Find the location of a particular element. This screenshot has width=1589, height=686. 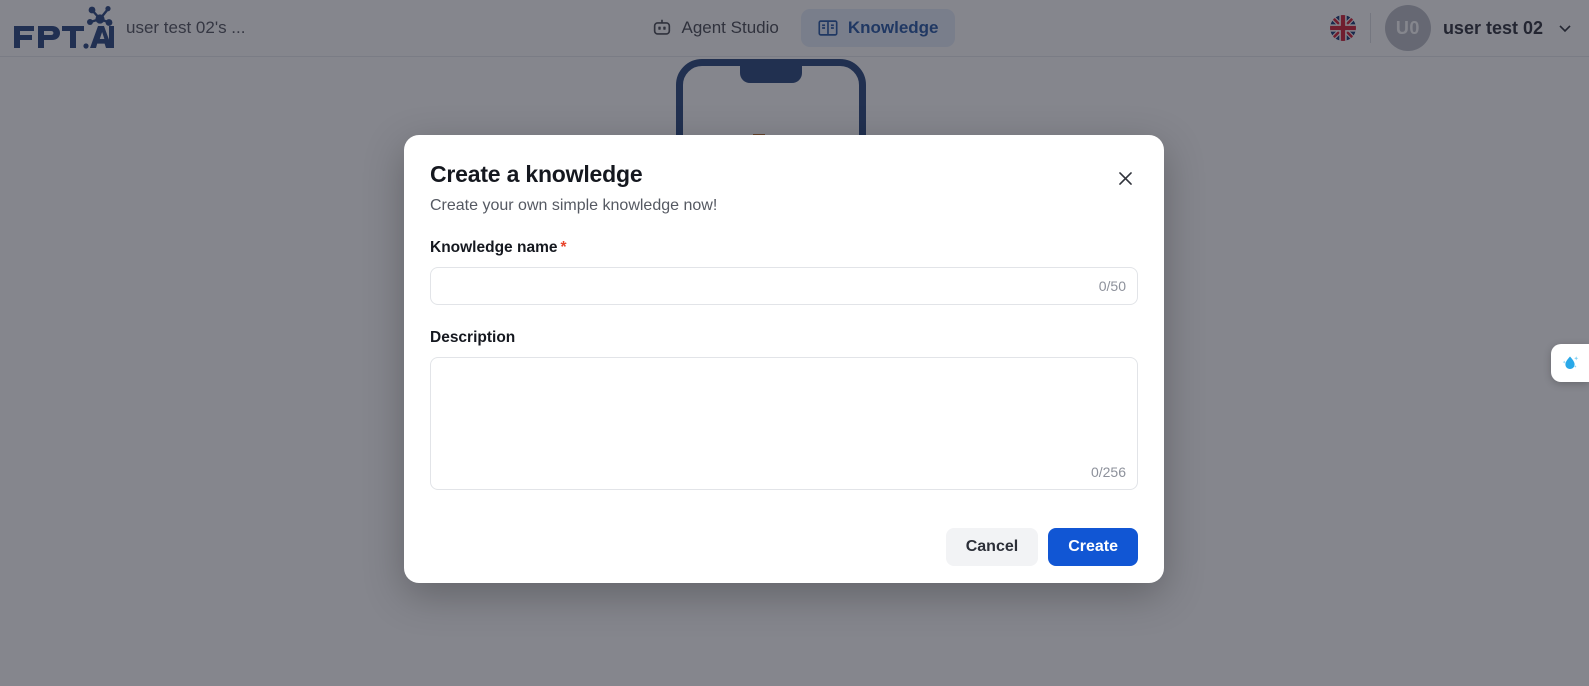

close-icon is located at coordinates (1125, 178).